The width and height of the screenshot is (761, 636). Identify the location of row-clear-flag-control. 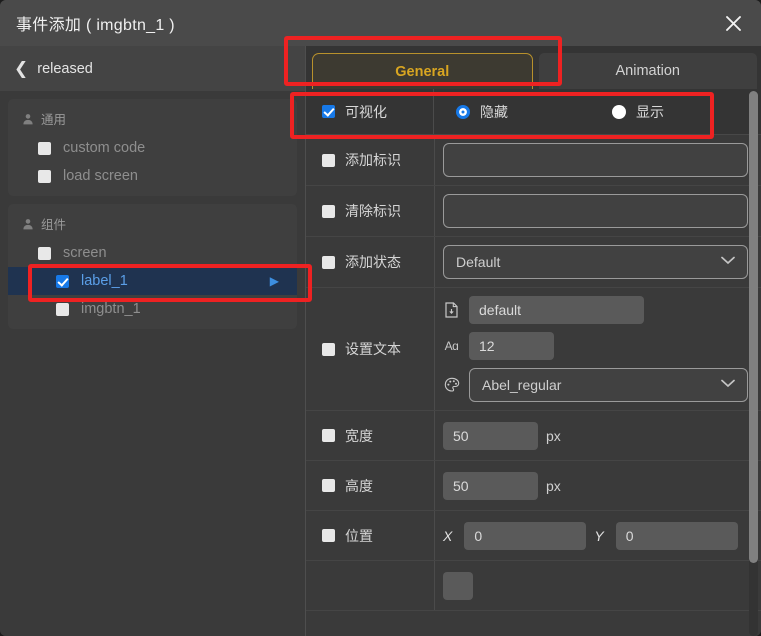
(598, 211).